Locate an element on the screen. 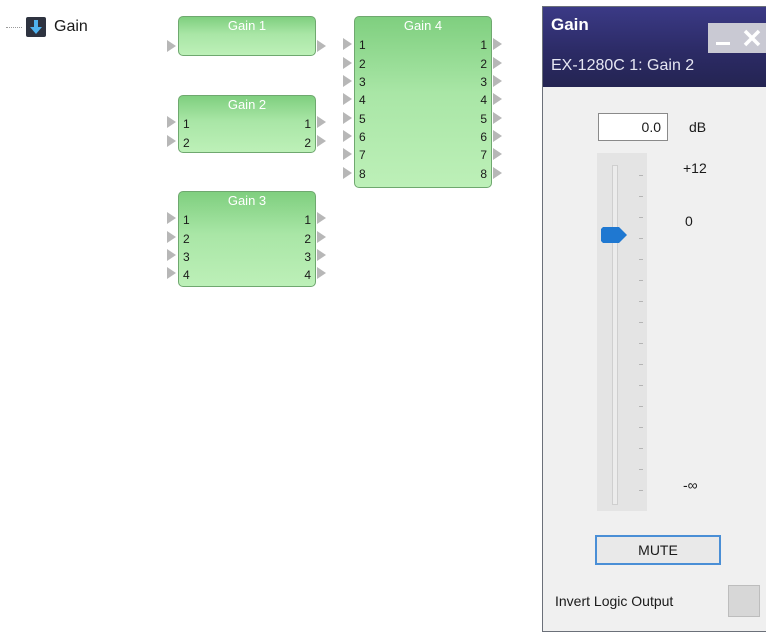 The width and height of the screenshot is (766, 632). gain-unit-label: dB is located at coordinates (698, 127).